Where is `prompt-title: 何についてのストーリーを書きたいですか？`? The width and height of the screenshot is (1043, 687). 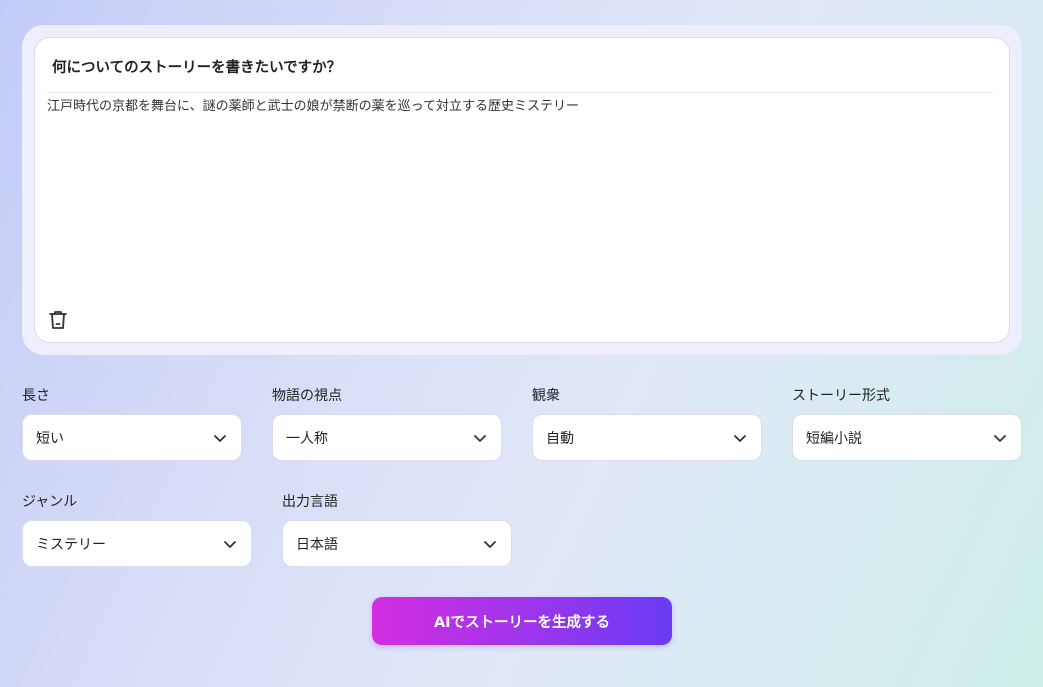
prompt-title: 何についてのストーリーを書きたいですか？ is located at coordinates (197, 68).